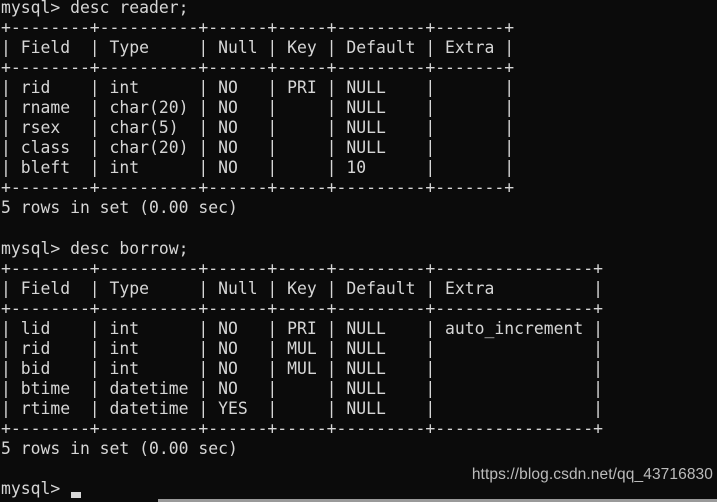 Image resolution: width=717 pixels, height=502 pixels. What do you see at coordinates (592, 474) in the screenshot?
I see `watermark-url: https://blog.csdn.net/qq_43716830` at bounding box center [592, 474].